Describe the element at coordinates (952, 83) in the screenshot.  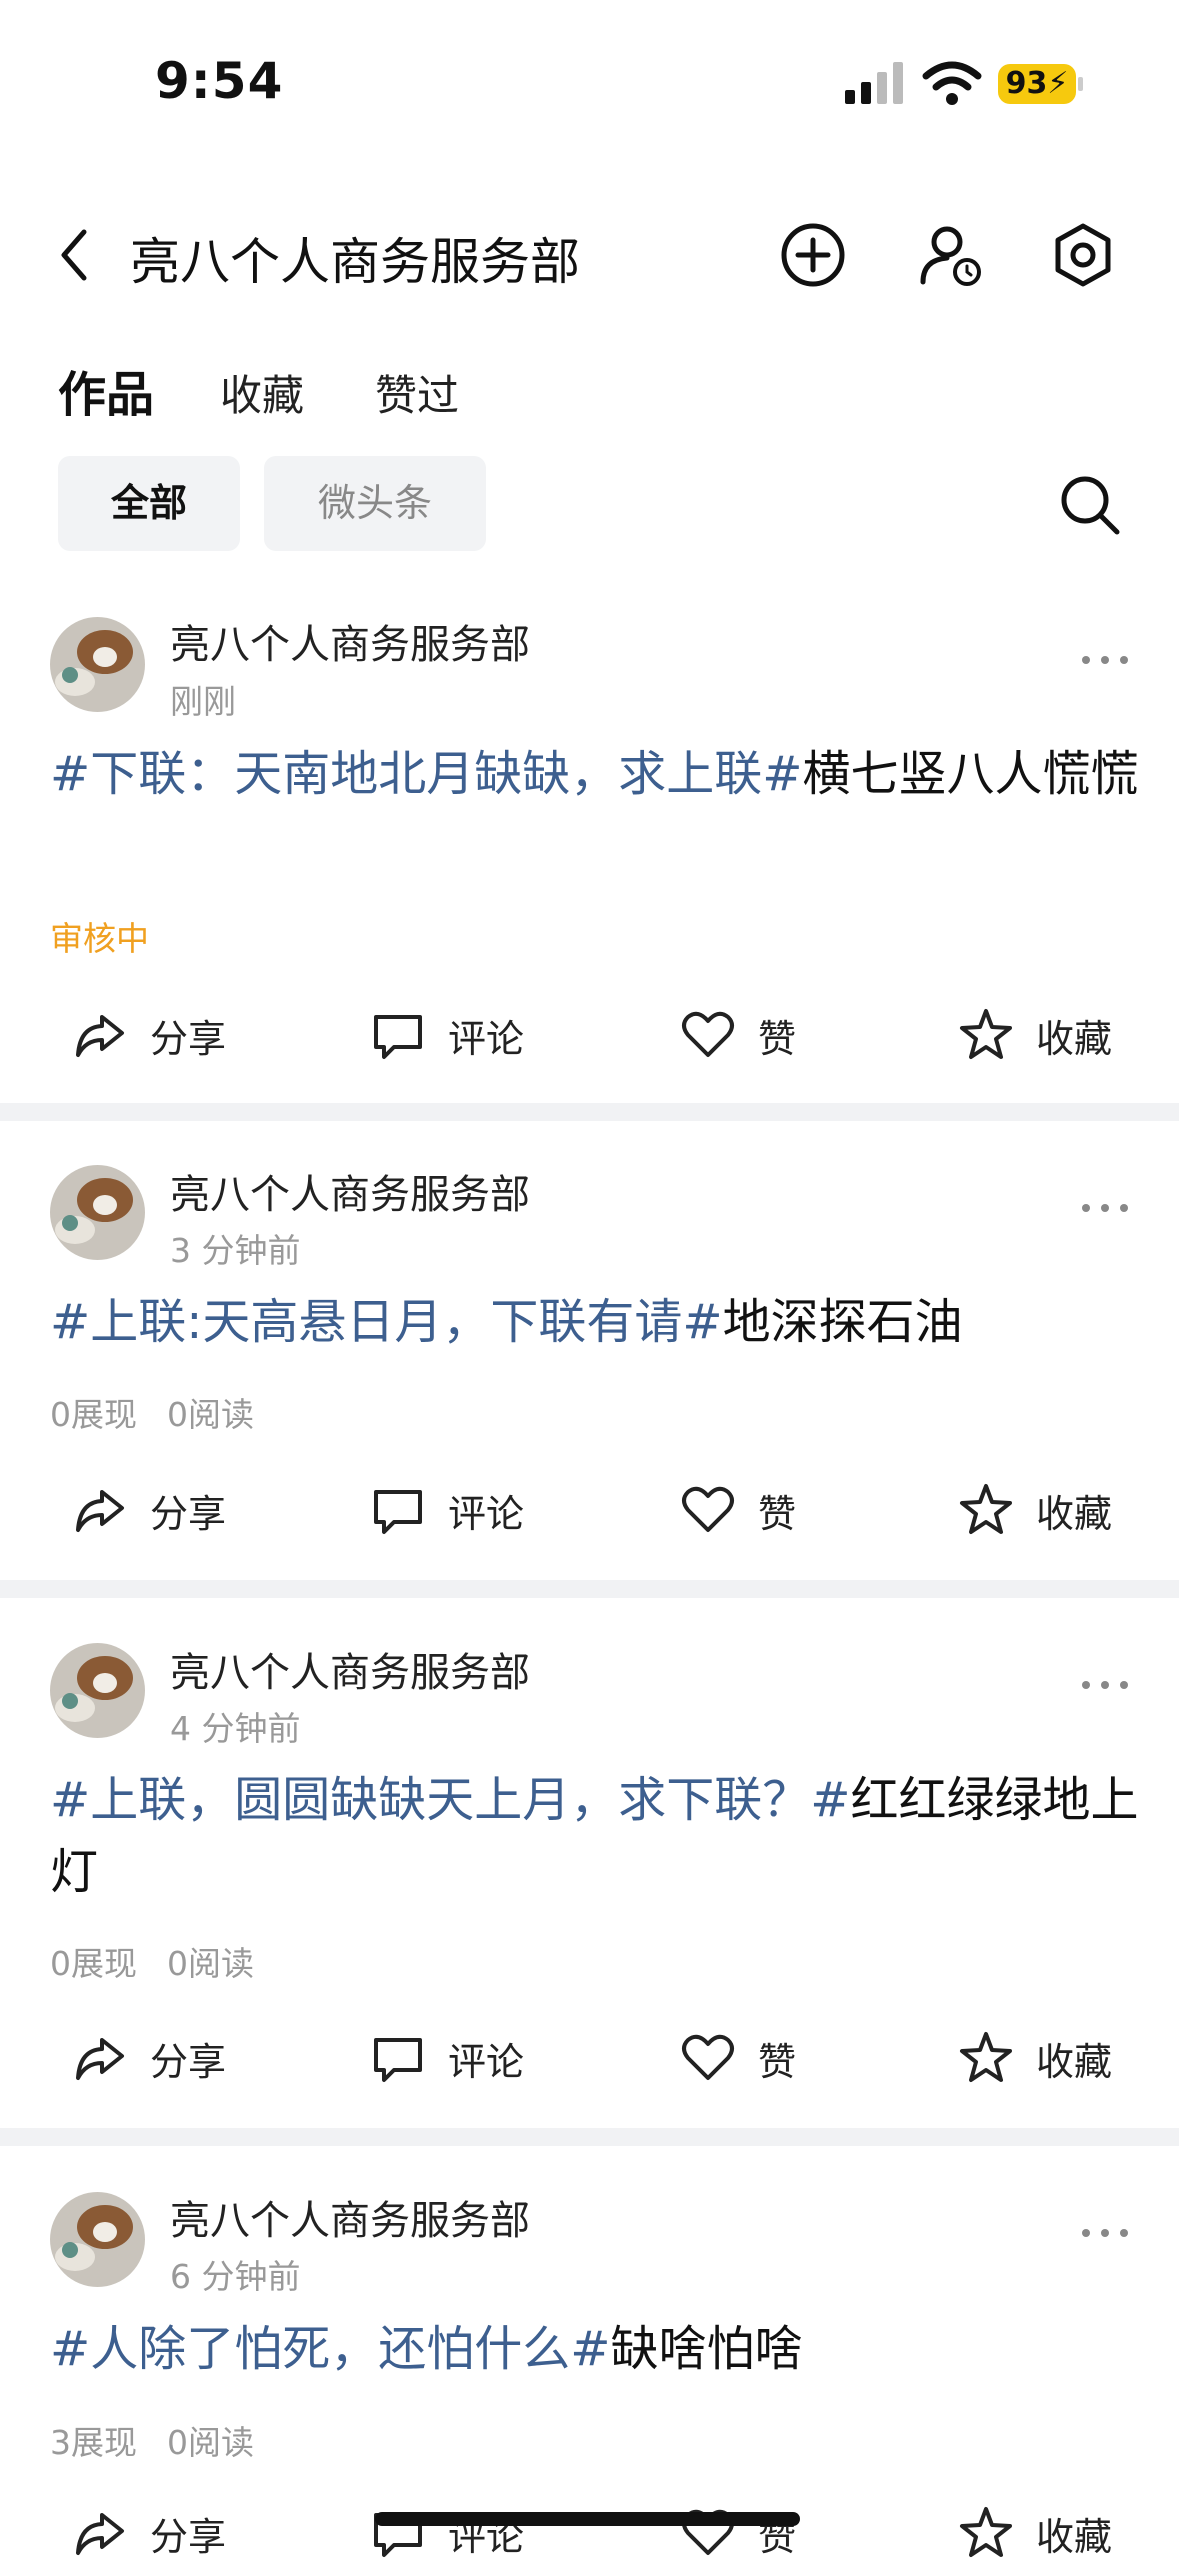
I see `wifi-icon` at that location.